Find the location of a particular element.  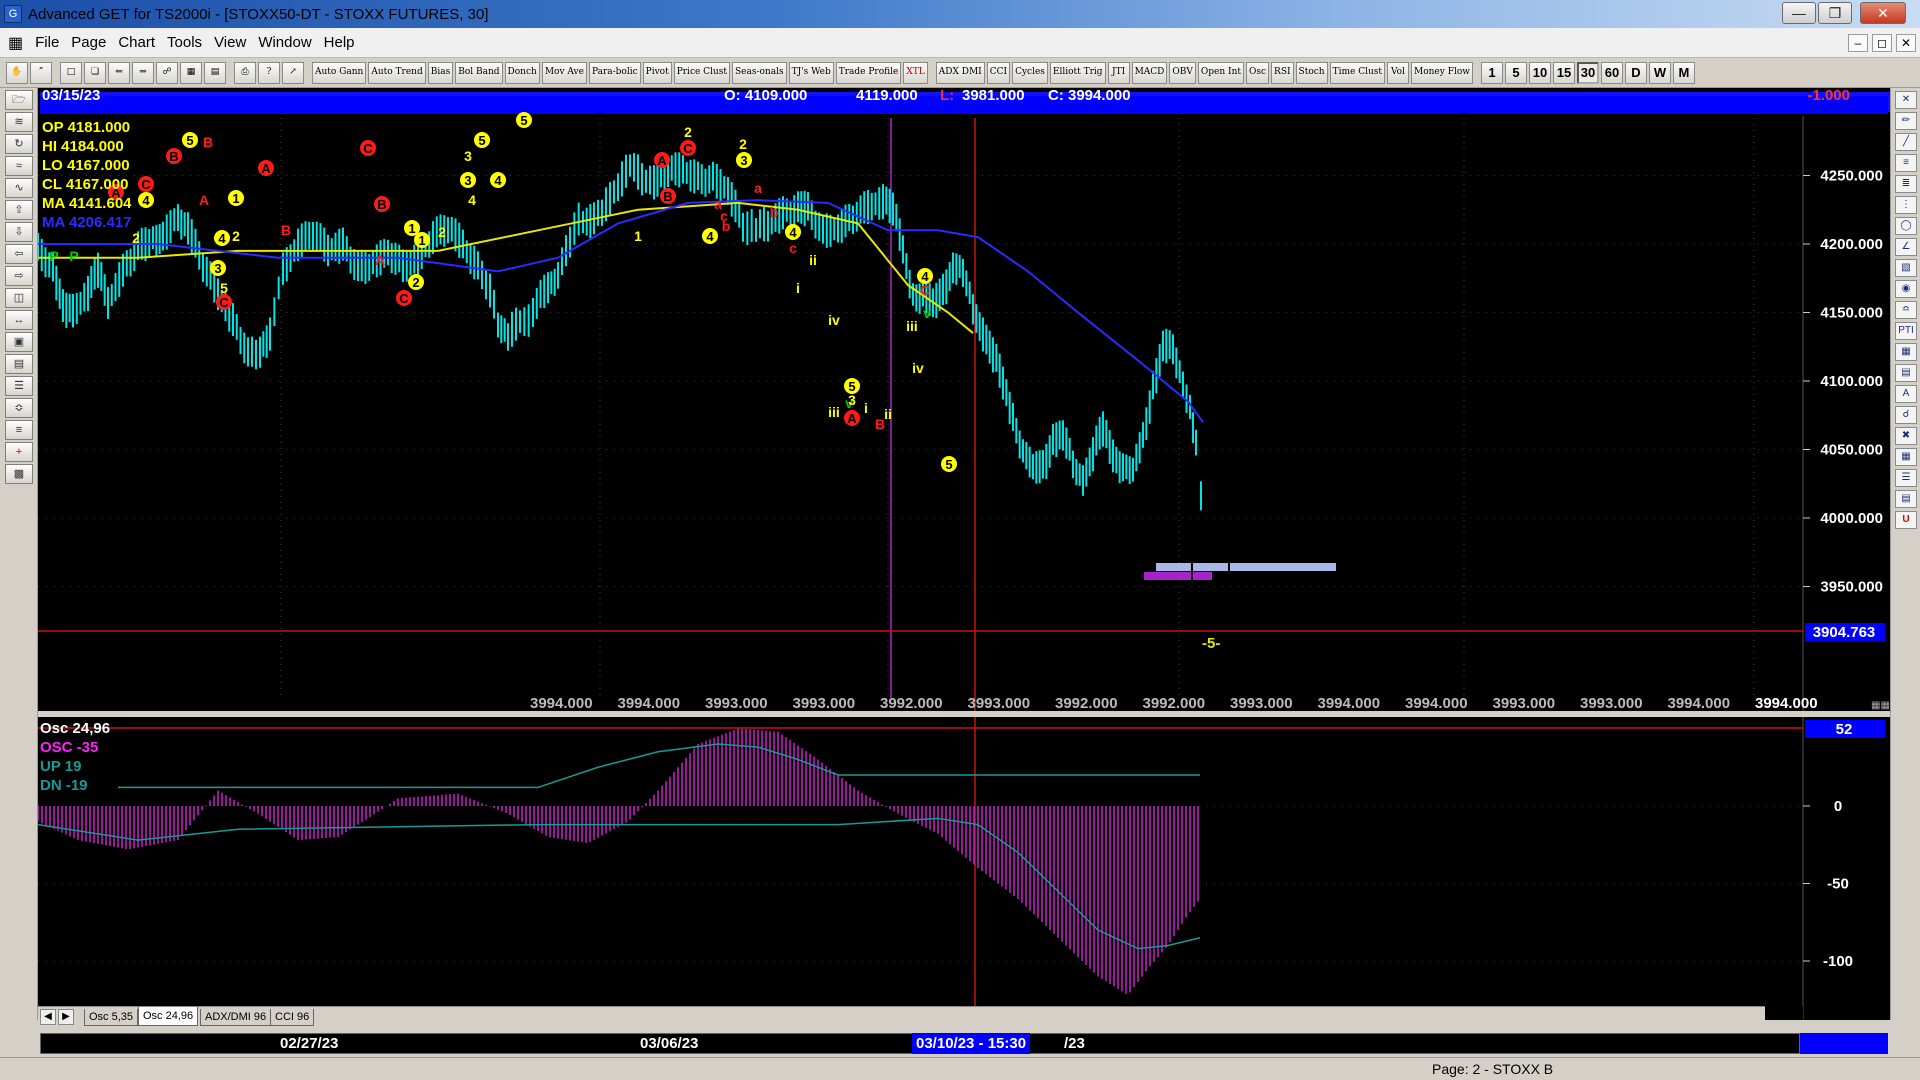

tb-trade-profile: Trade Profile is located at coordinates (868, 72).